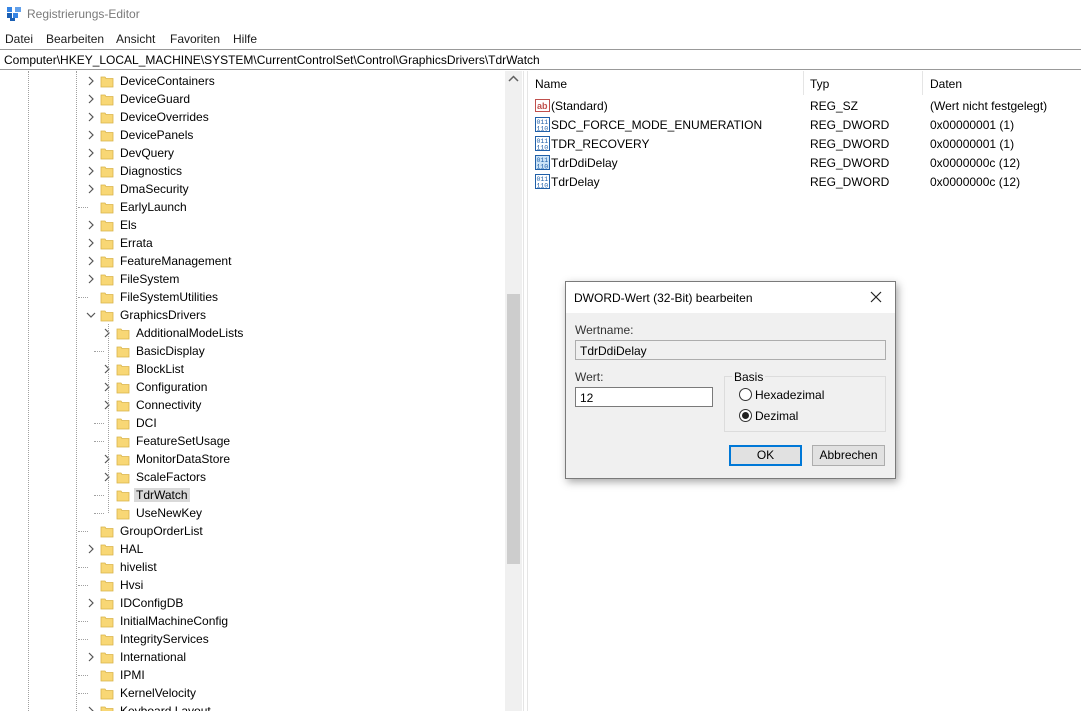  I want to click on menu-favoriten: Favoriten, so click(195, 39).